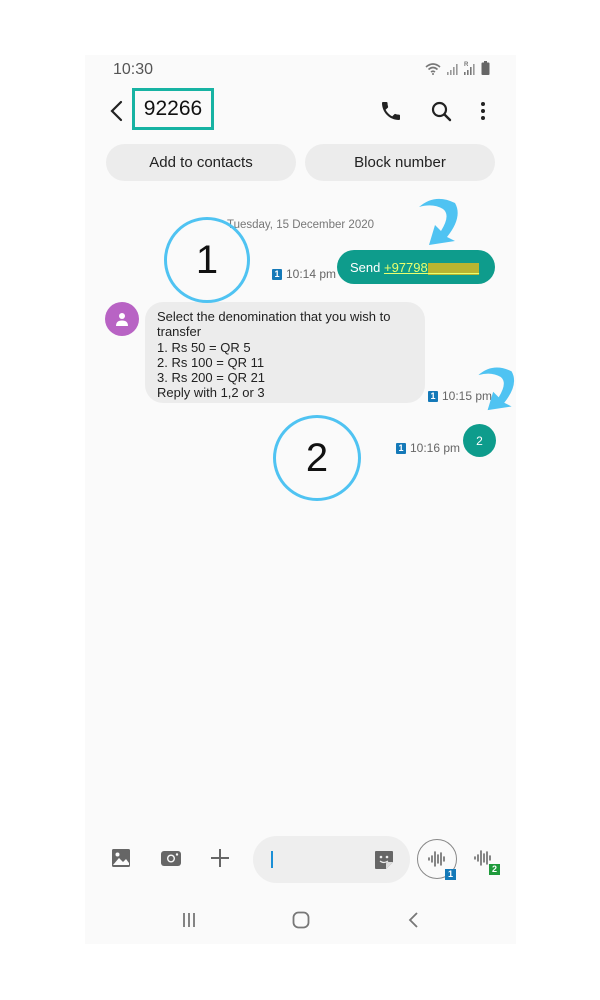  Describe the element at coordinates (391, 111) in the screenshot. I see `phone-call-icon` at that location.